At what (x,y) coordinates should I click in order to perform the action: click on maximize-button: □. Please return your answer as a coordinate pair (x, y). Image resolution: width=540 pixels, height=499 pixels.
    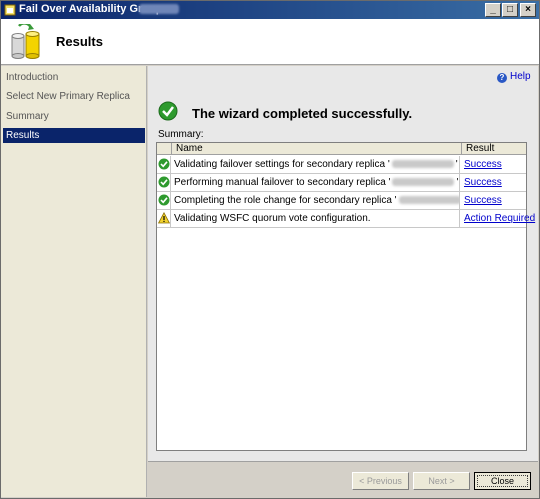
    Looking at the image, I should click on (510, 10).